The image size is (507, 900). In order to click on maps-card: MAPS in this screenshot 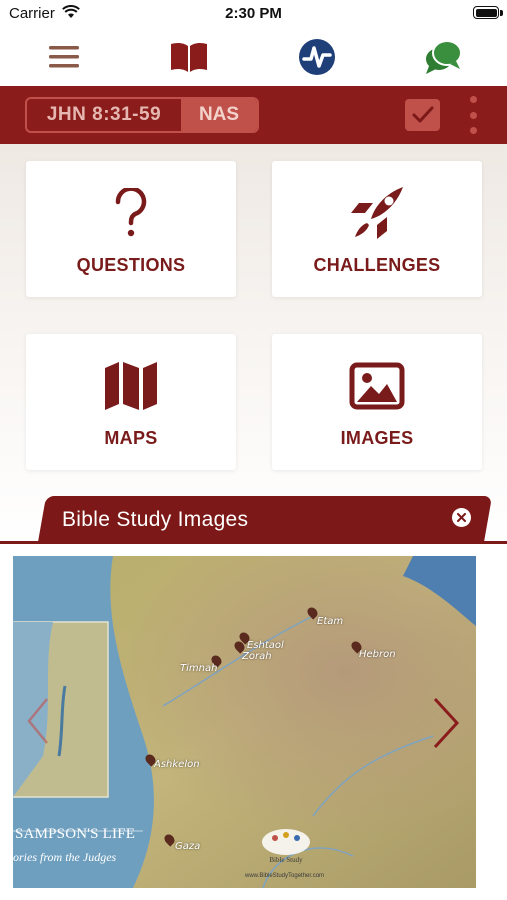, I will do `click(131, 402)`.